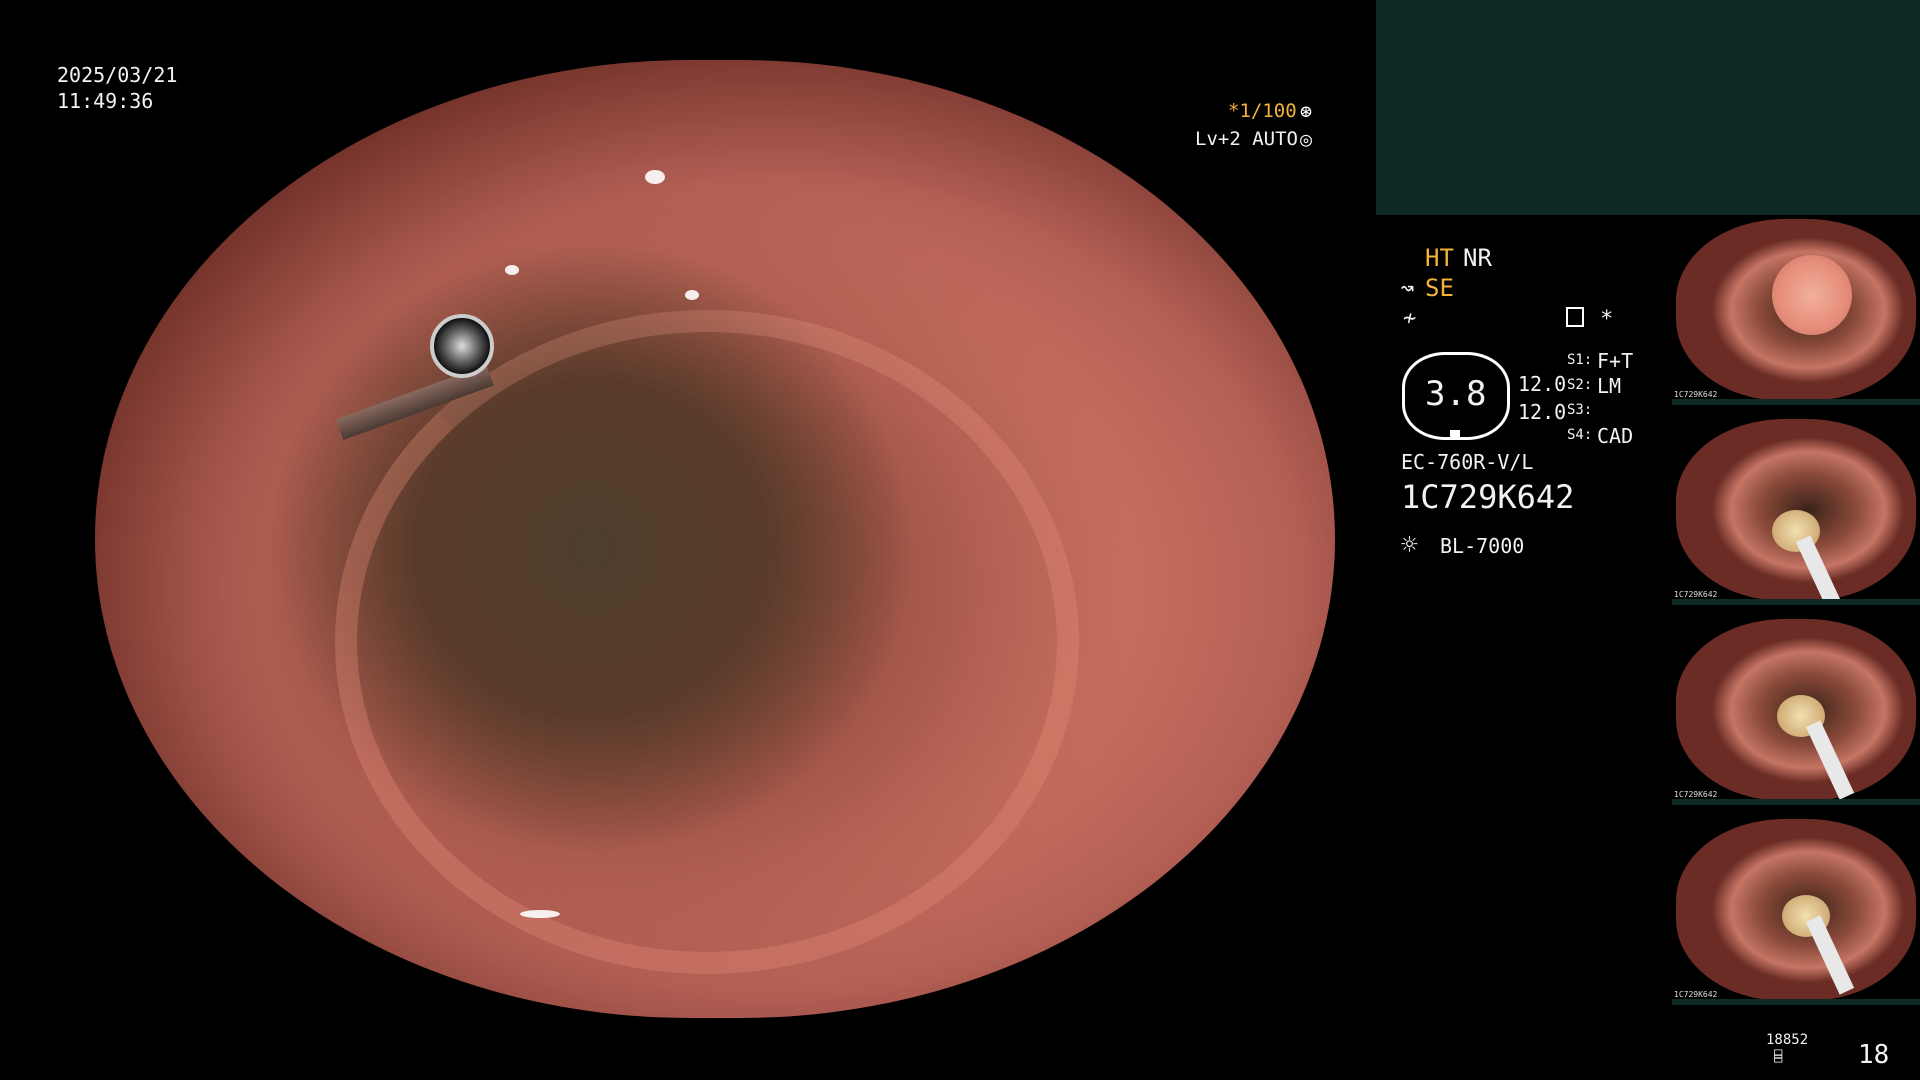  What do you see at coordinates (1575, 317) in the screenshot?
I see `memo-icon` at bounding box center [1575, 317].